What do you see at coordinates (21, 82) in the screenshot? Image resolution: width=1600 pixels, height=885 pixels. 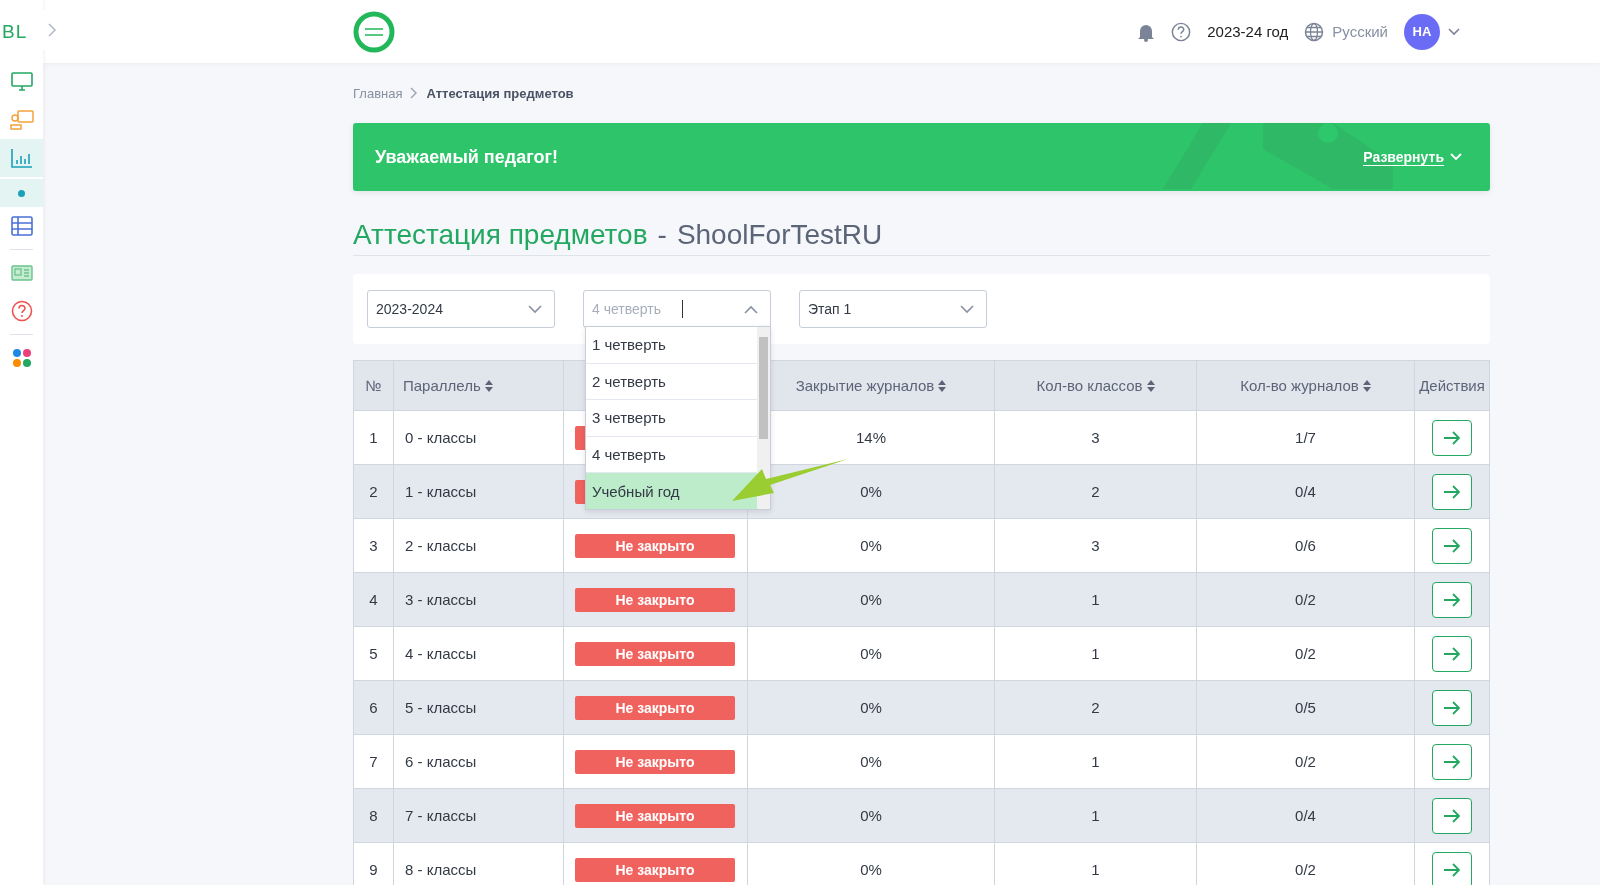 I see `monitor-icon` at bounding box center [21, 82].